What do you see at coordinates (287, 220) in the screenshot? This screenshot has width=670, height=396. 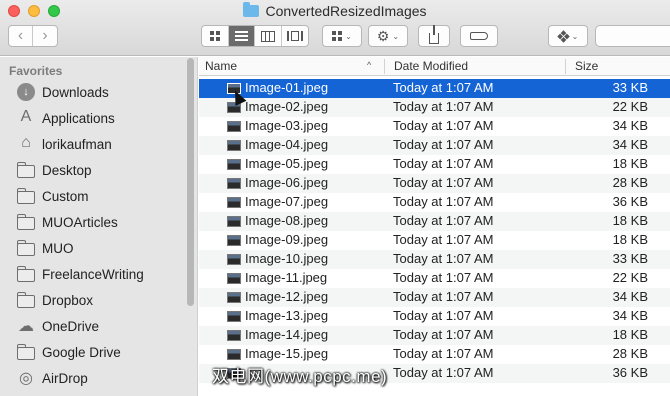 I see `file-name: Image-08.jpeg` at bounding box center [287, 220].